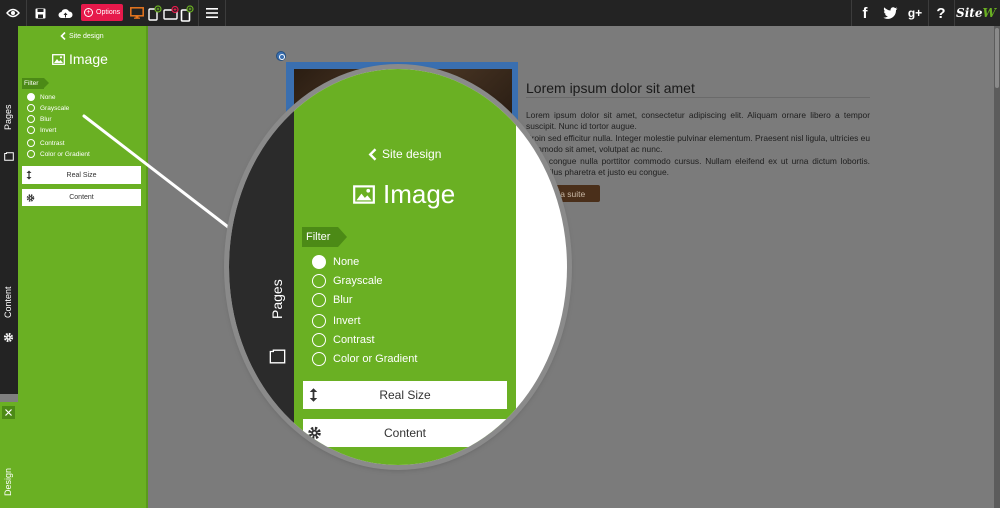  Describe the element at coordinates (102, 12) in the screenshot. I see `options-button: + Options` at that location.